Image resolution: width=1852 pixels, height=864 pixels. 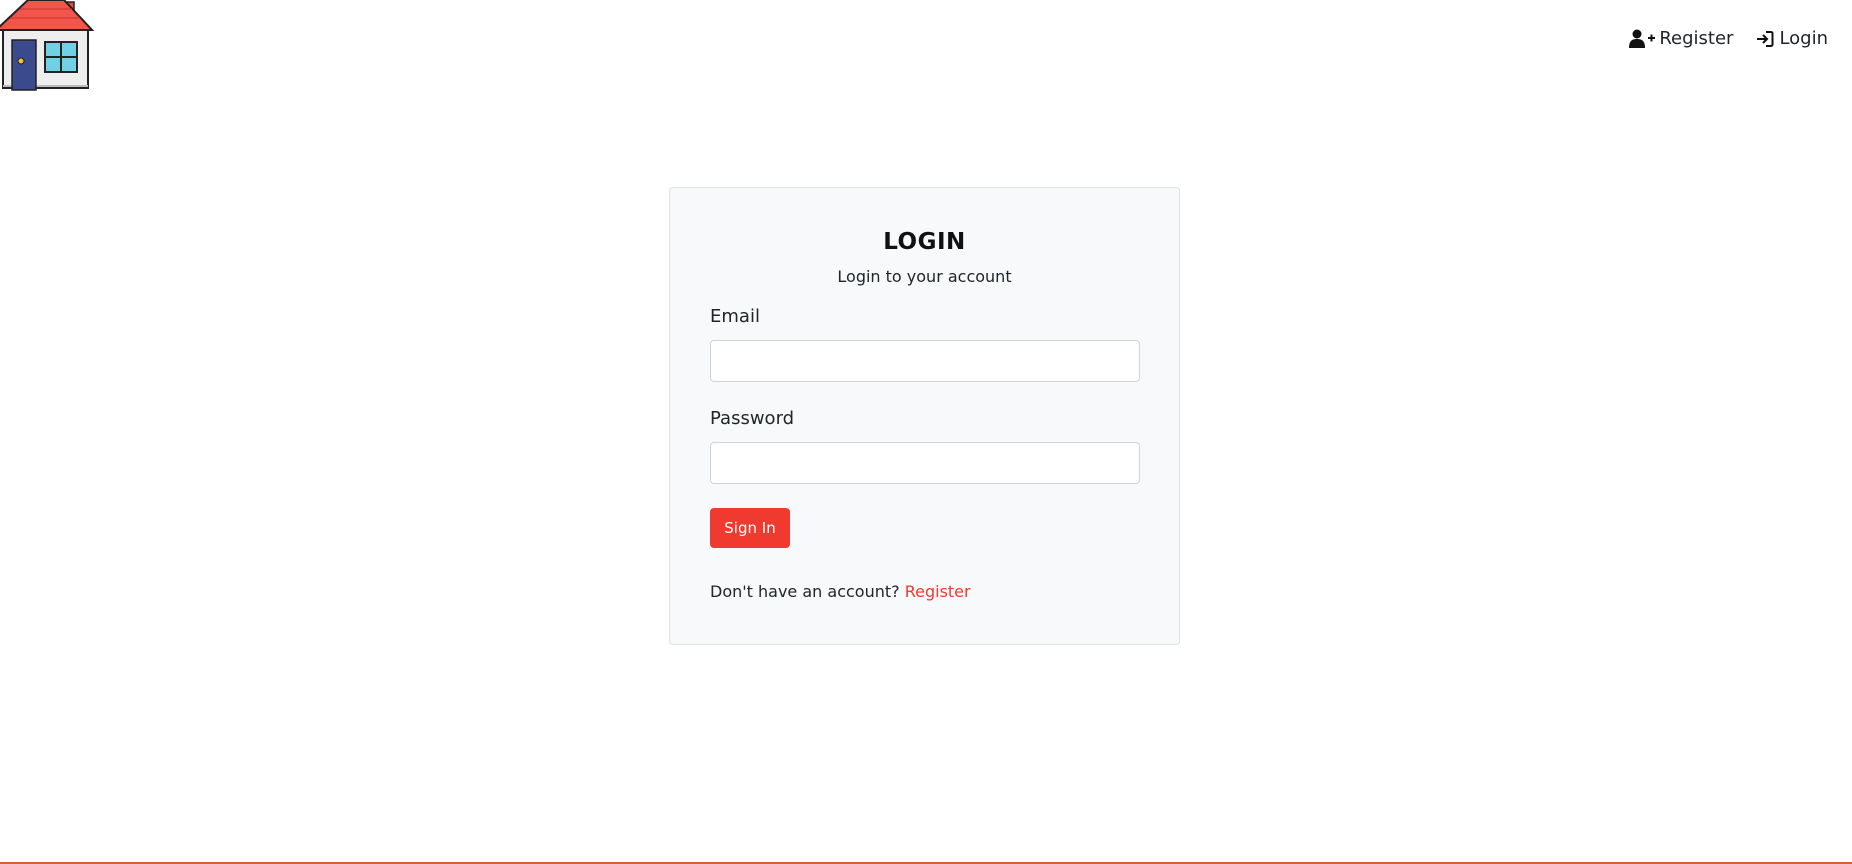 I want to click on login-title: LOGIN, so click(x=924, y=242).